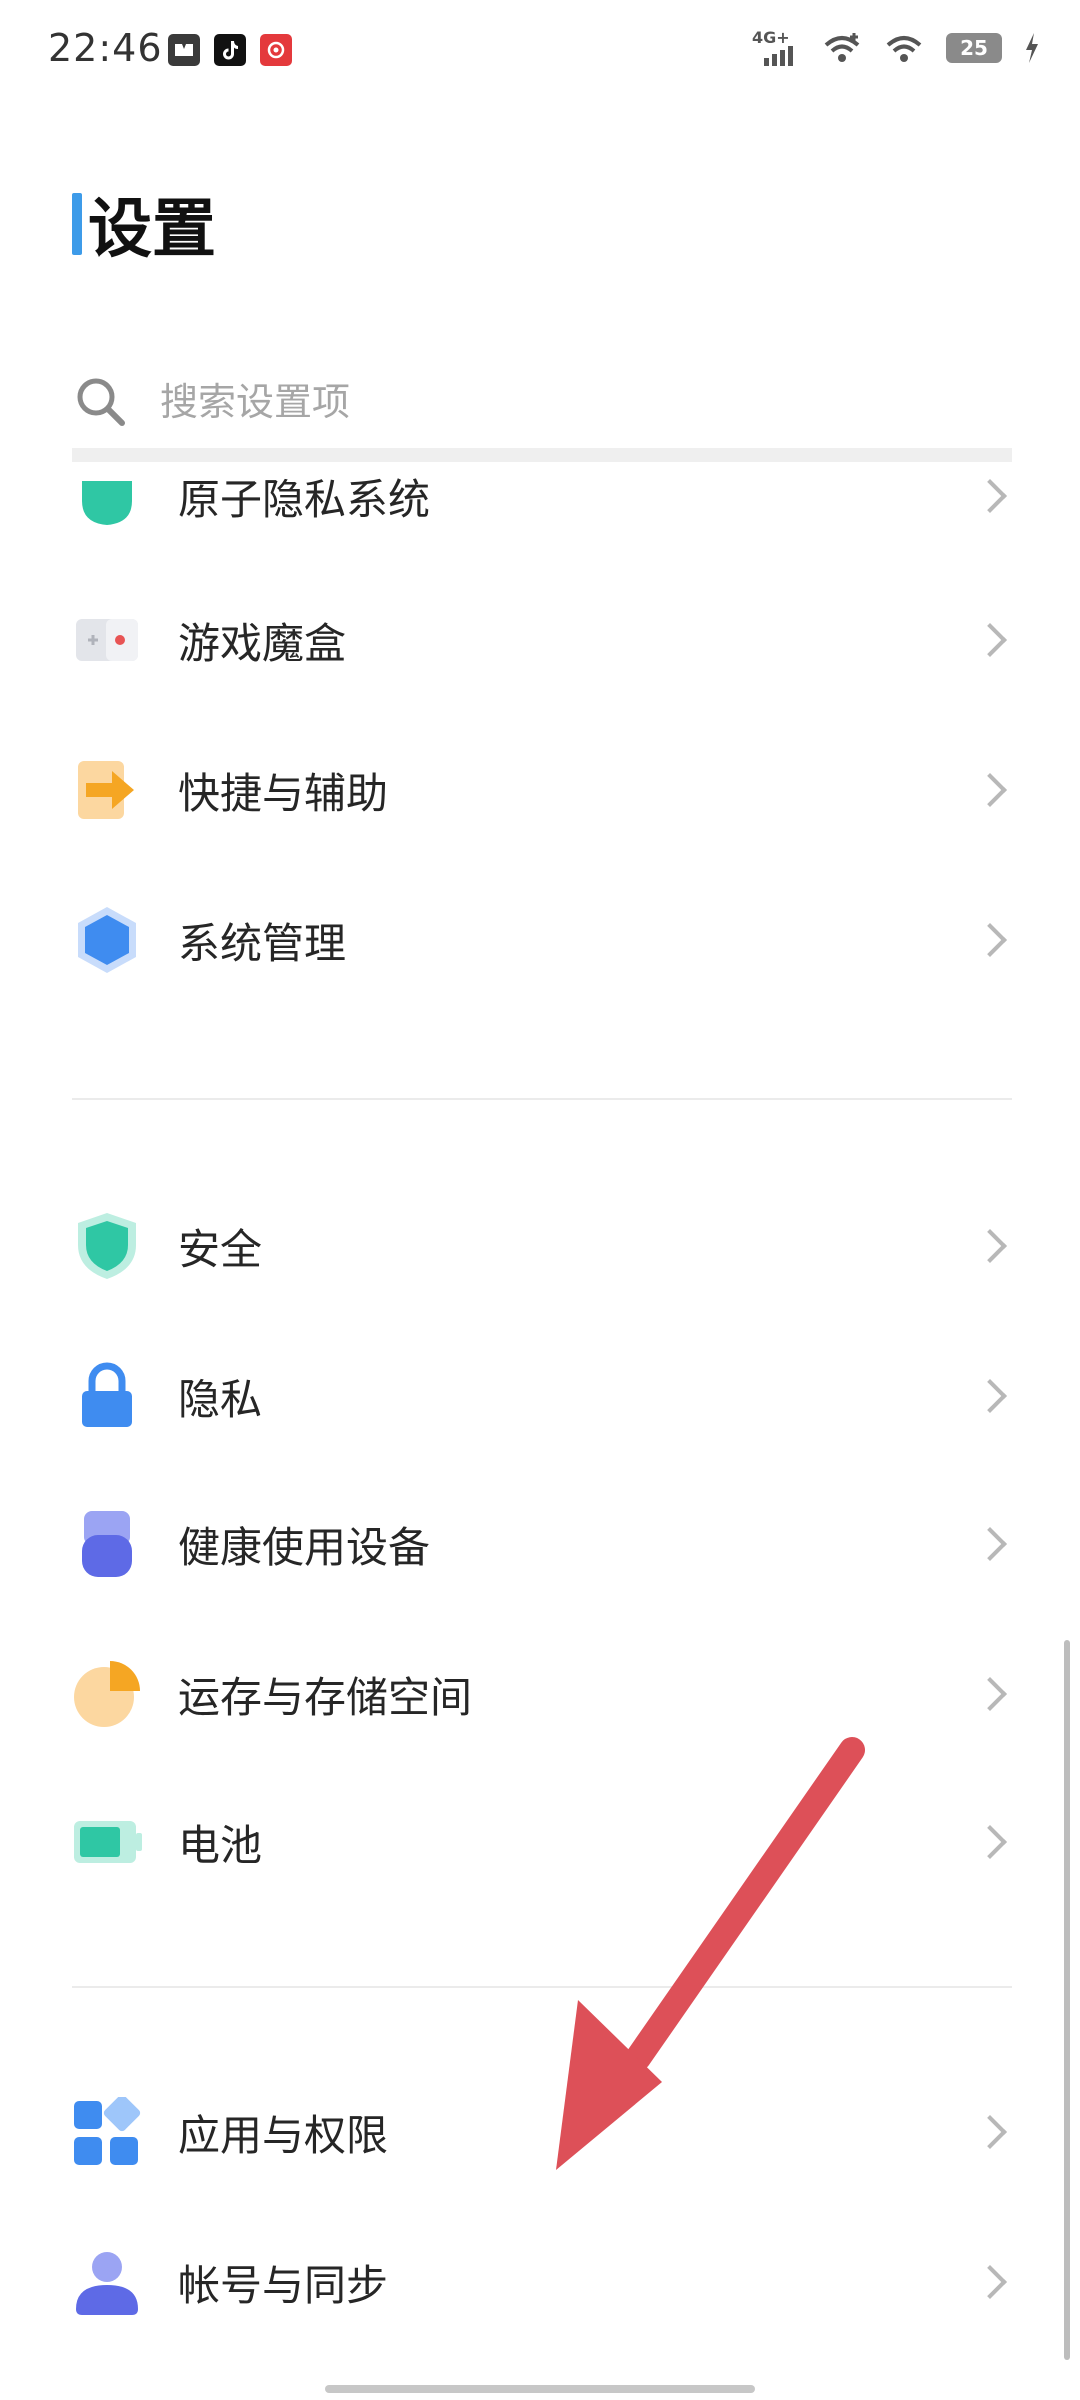 The image size is (1080, 2400). Describe the element at coordinates (1067, 2000) in the screenshot. I see `scrollbar` at that location.